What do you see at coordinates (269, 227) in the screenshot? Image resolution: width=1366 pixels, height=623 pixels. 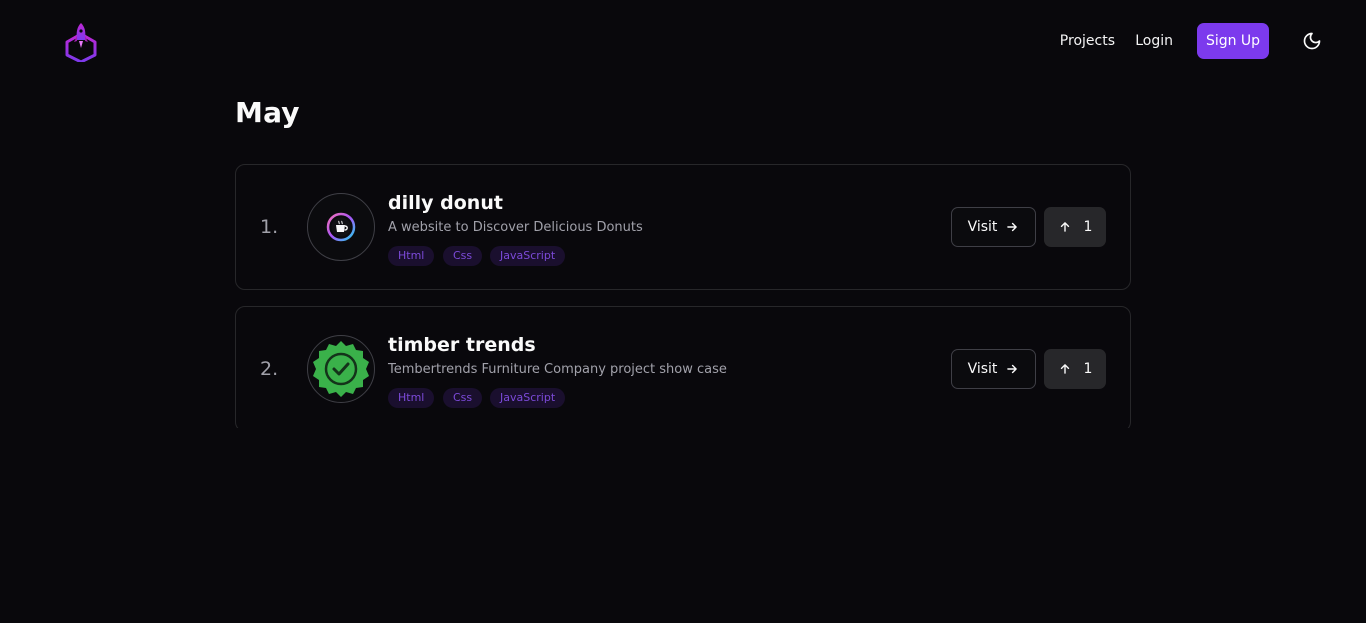 I see `project-rank: 1.` at bounding box center [269, 227].